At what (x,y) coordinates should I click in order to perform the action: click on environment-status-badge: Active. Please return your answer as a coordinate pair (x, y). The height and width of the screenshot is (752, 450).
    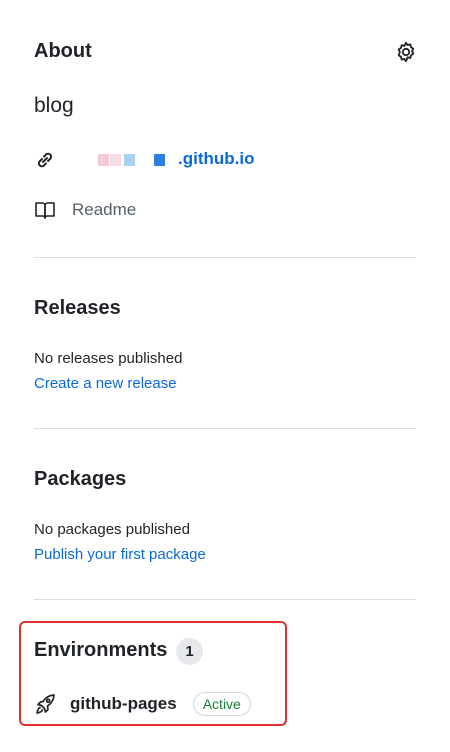
    Looking at the image, I should click on (221, 704).